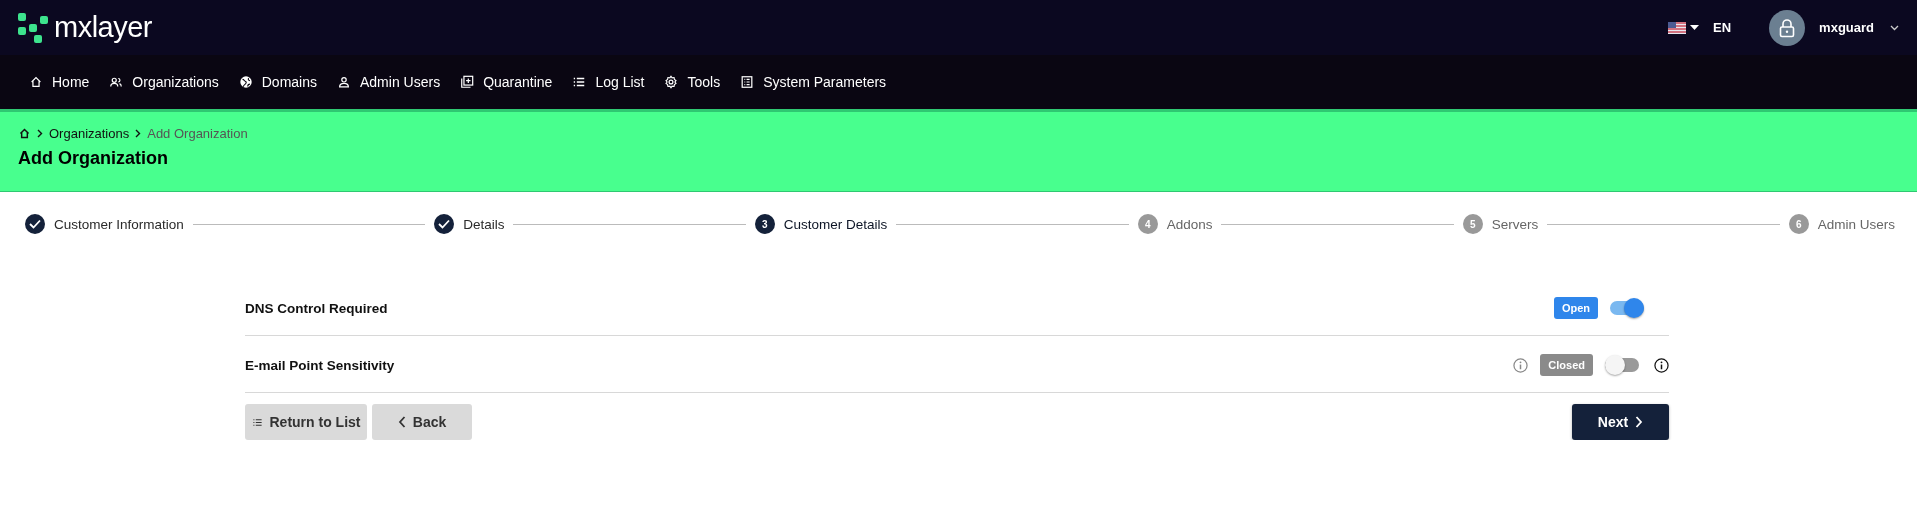  Describe the element at coordinates (116, 82) in the screenshot. I see `people-icon` at that location.